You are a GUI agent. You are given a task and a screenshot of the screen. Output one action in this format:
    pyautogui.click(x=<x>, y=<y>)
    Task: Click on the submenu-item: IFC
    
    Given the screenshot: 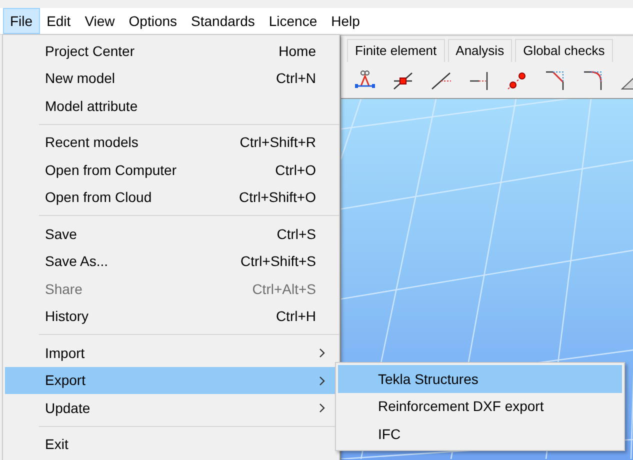 What is the action you would take?
    pyautogui.click(x=480, y=434)
    